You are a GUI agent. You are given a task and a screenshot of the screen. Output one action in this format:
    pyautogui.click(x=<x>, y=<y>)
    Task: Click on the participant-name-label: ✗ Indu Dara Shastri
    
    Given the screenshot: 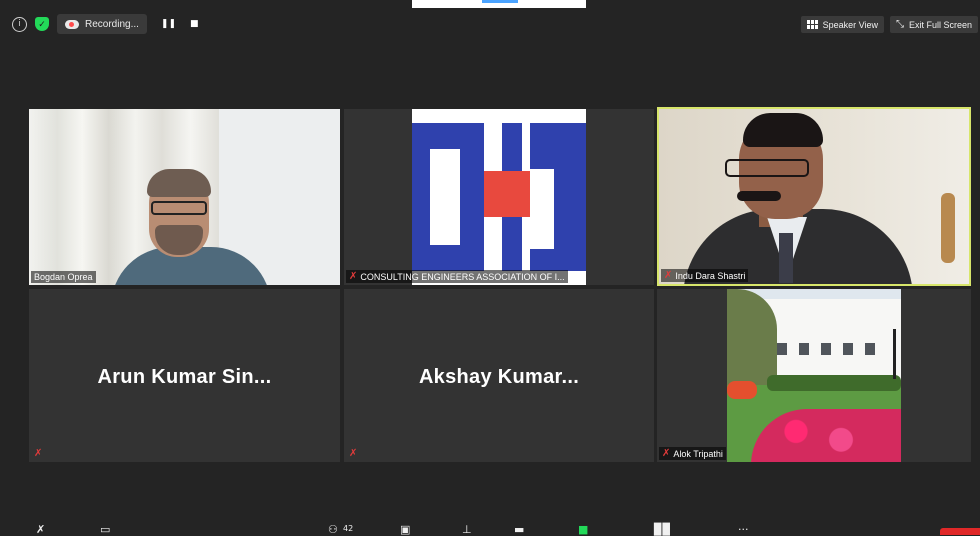 What is the action you would take?
    pyautogui.click(x=705, y=275)
    